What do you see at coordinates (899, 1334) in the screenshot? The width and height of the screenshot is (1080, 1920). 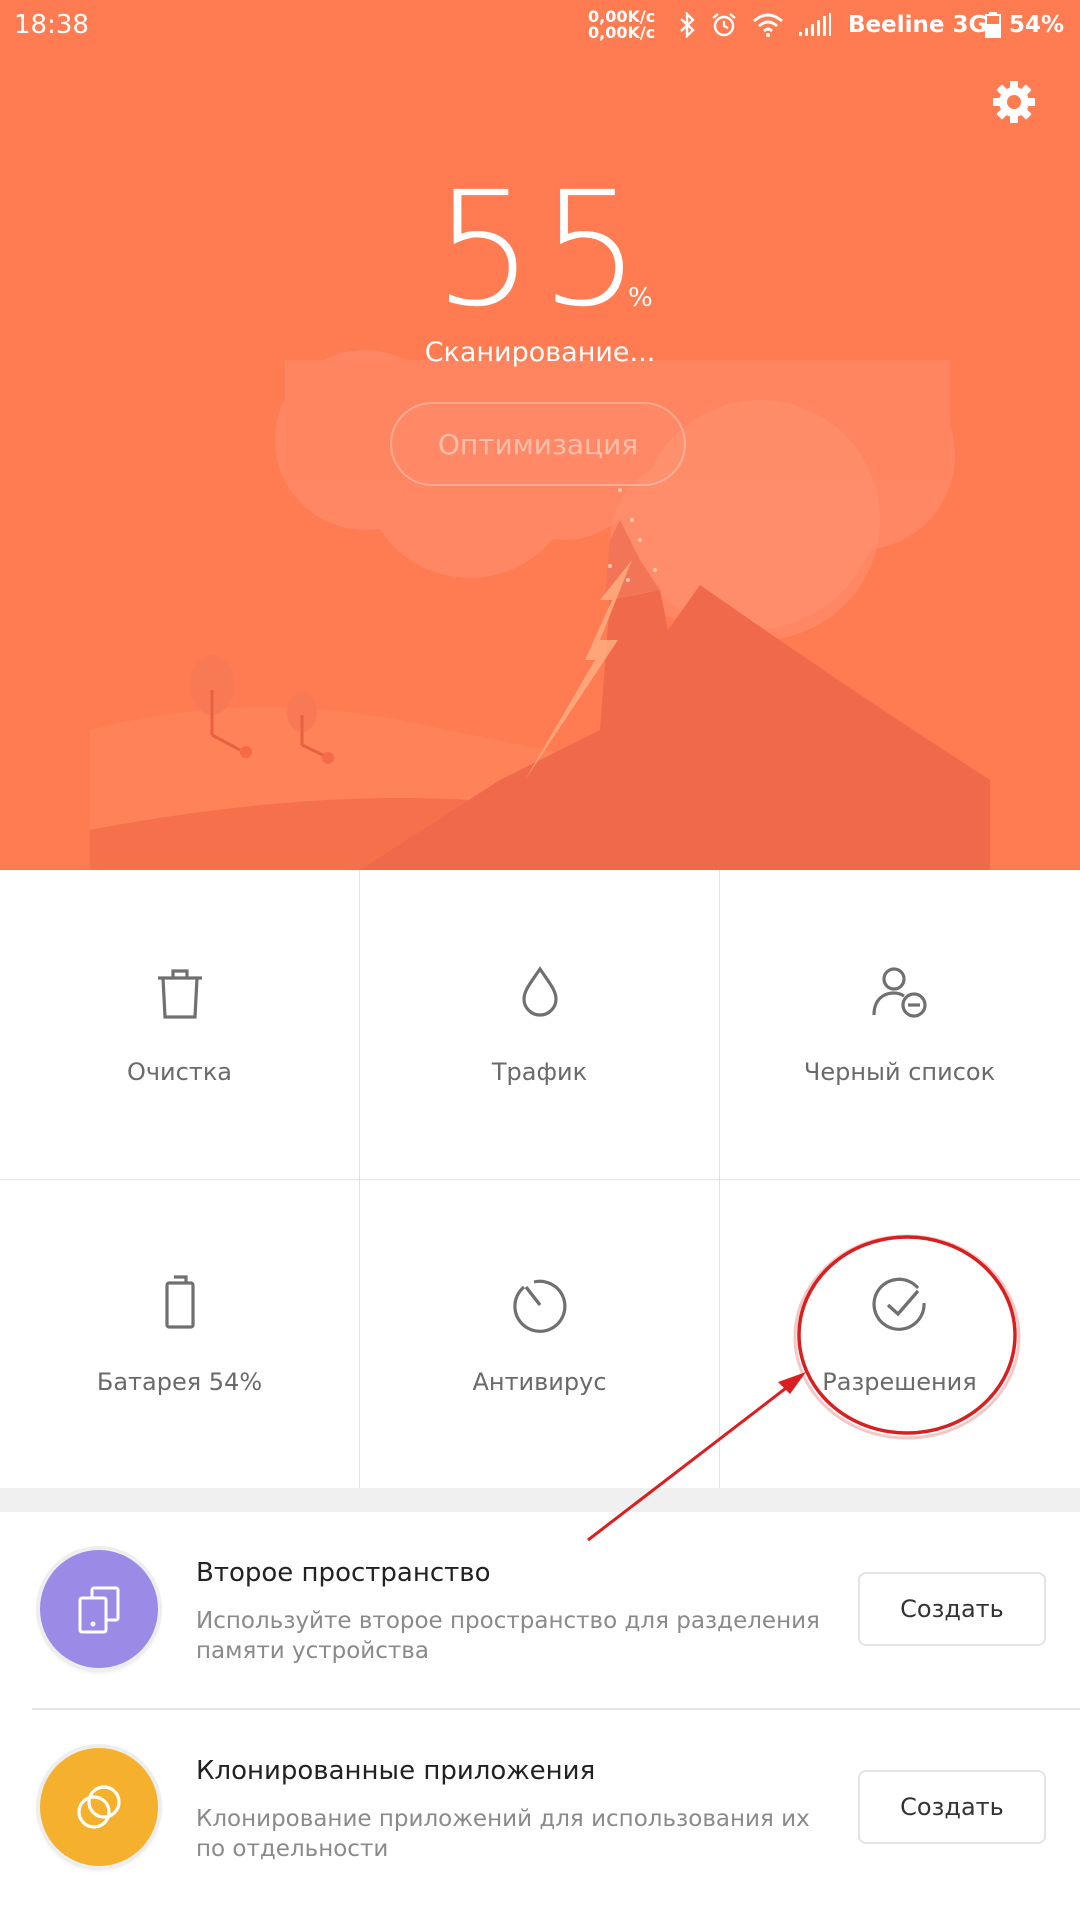 I see `tile-permissions: Разрешения` at bounding box center [899, 1334].